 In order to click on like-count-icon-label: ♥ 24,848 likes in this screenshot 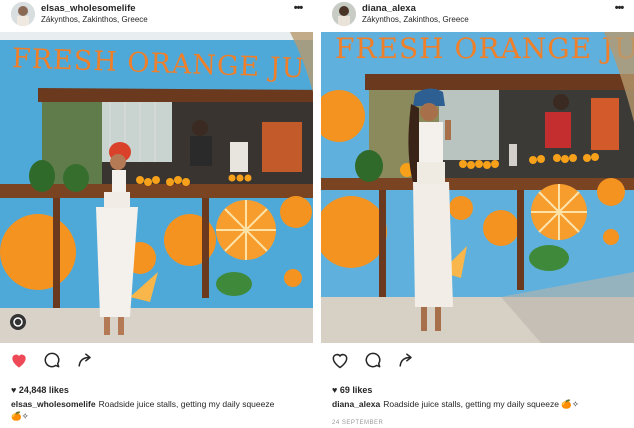, I will do `click(40, 390)`.